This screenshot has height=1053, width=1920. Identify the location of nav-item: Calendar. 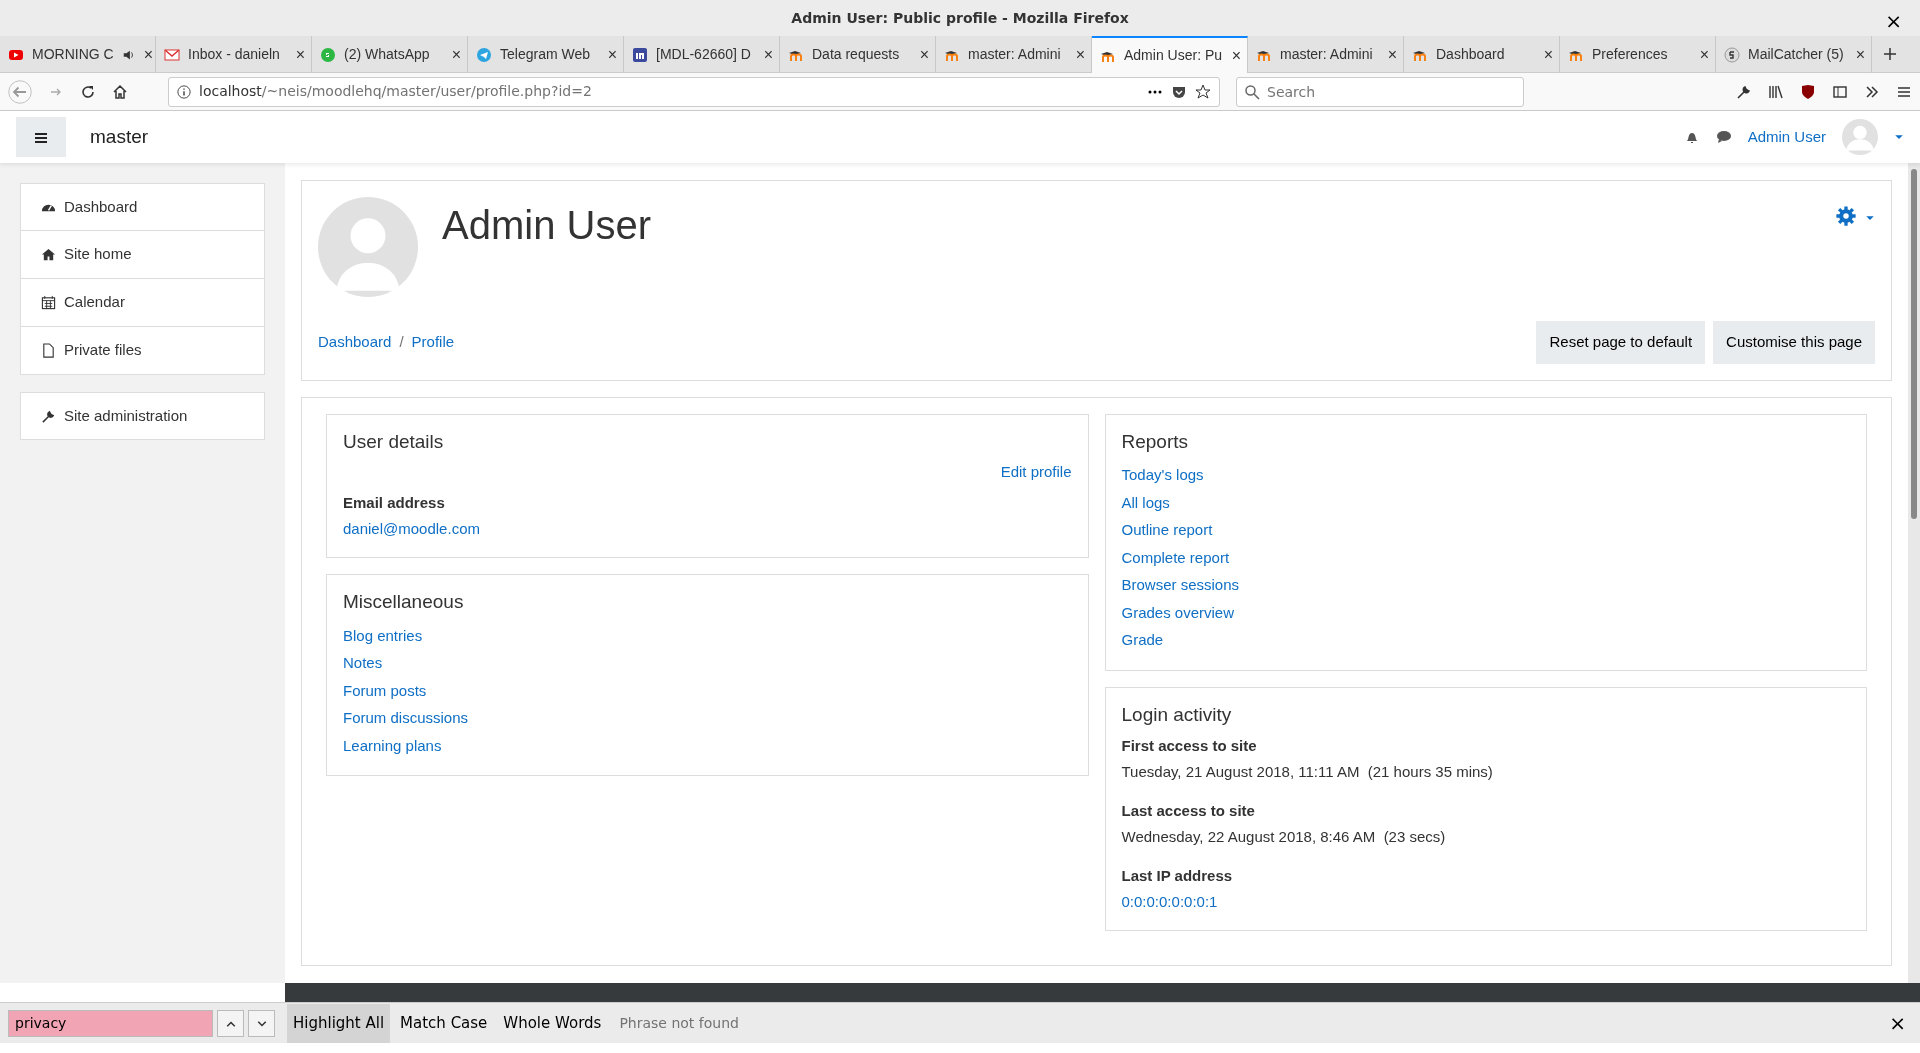
(142, 303).